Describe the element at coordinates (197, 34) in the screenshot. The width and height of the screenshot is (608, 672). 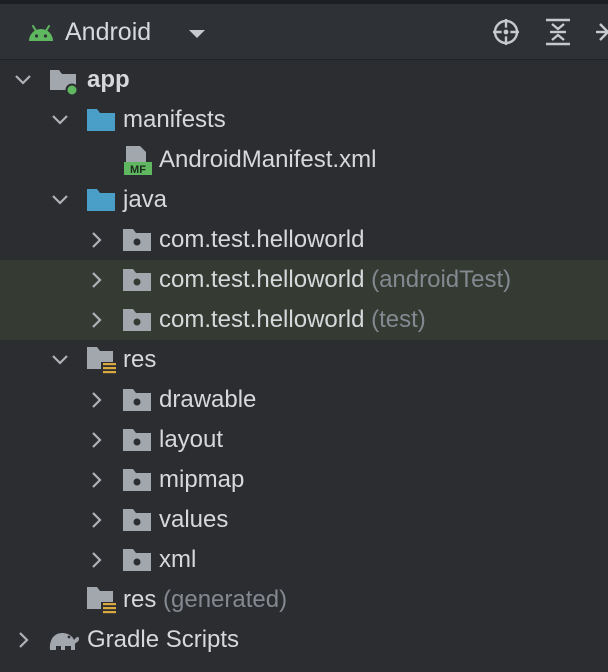
I see `dropdown-caret-icon` at that location.